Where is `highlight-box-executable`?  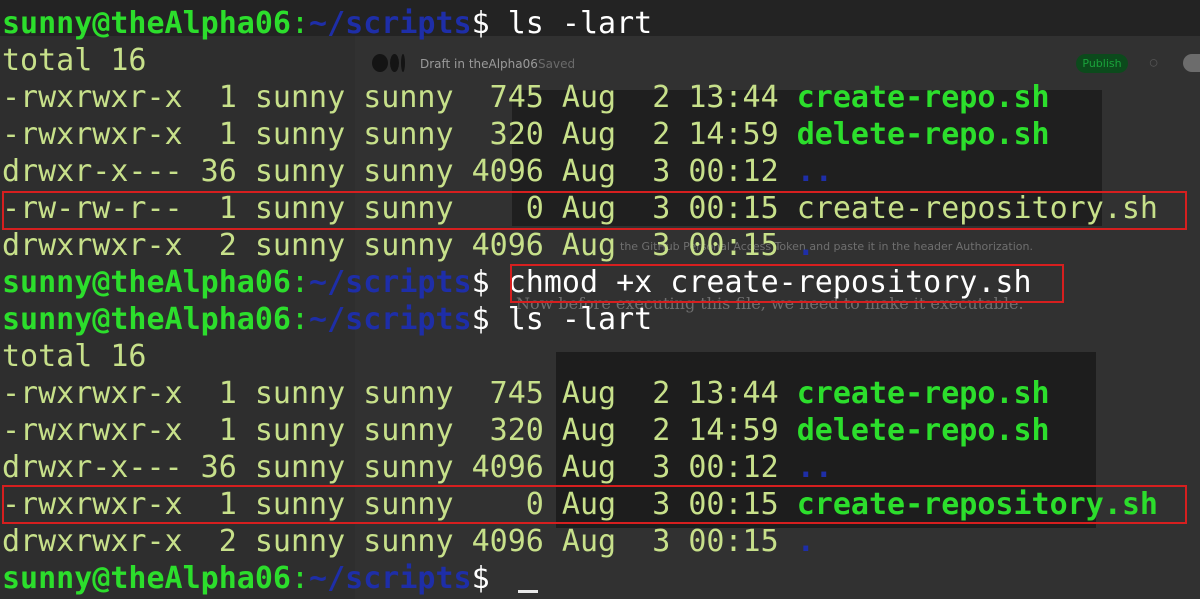 highlight-box-executable is located at coordinates (594, 504).